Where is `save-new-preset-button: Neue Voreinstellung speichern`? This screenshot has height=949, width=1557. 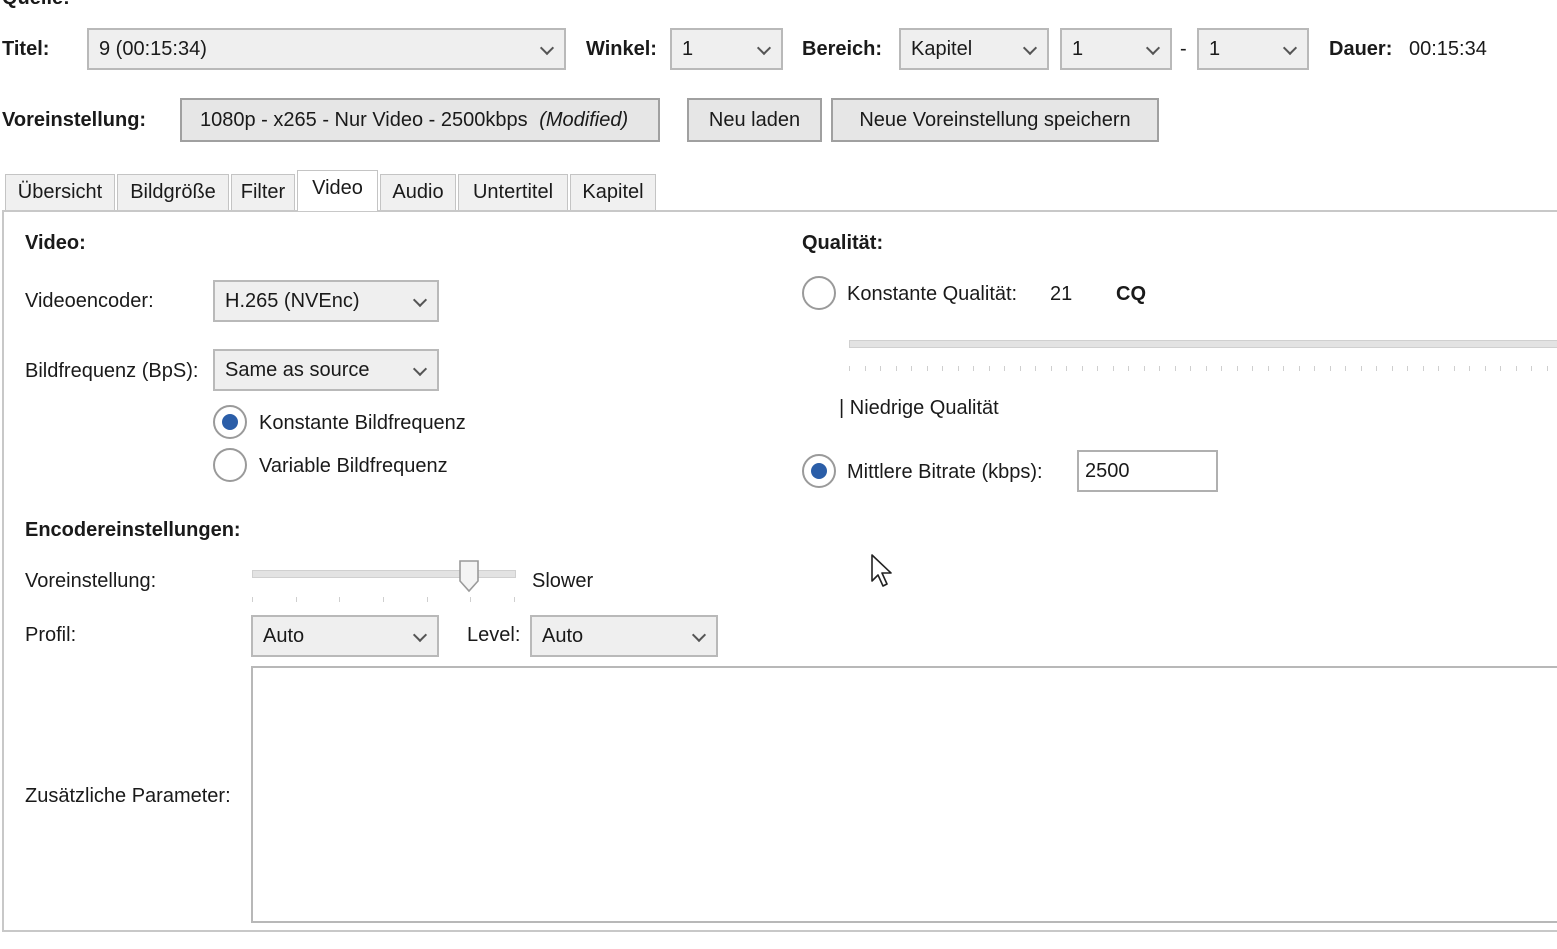 save-new-preset-button: Neue Voreinstellung speichern is located at coordinates (995, 120).